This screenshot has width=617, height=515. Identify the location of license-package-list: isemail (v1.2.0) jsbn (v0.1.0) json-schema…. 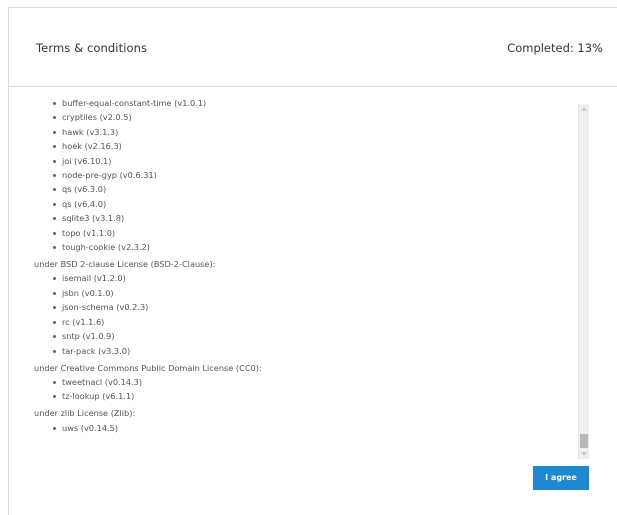
(304, 314).